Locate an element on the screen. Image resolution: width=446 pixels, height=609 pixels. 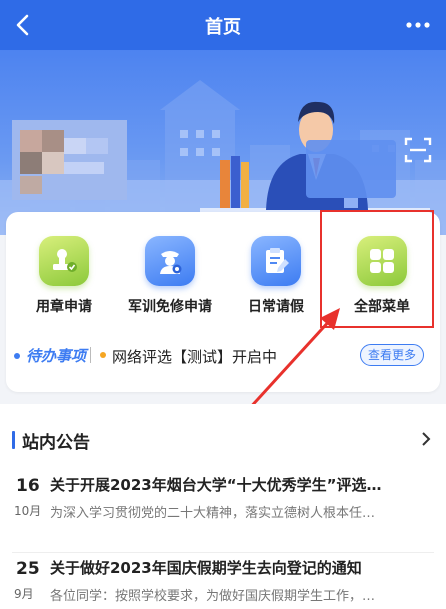
menu-label: 日常请假 is located at coordinates (276, 307).